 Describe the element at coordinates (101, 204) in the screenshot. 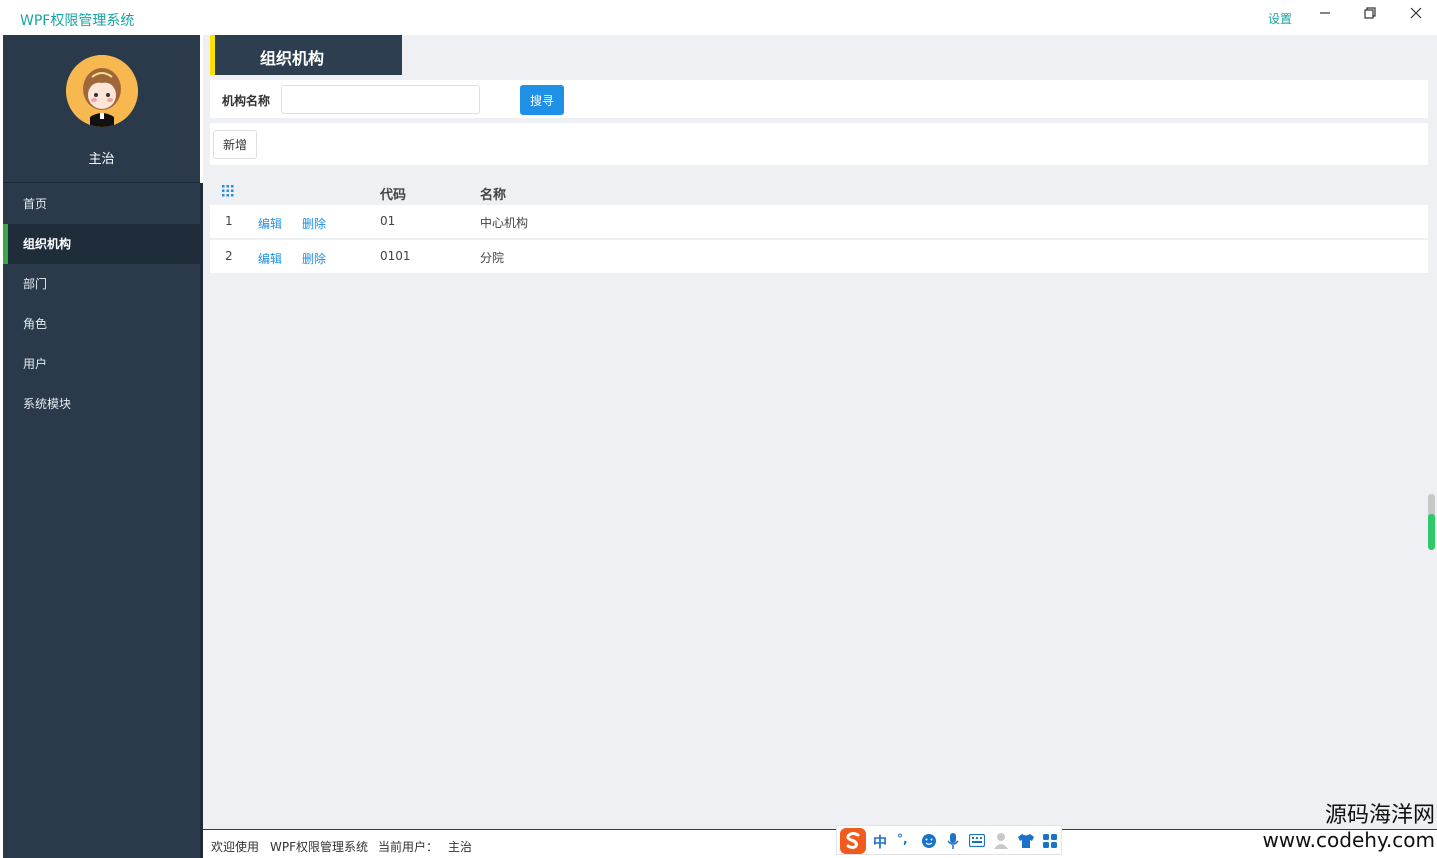

I see `sidebar-item-home: 首页` at that location.